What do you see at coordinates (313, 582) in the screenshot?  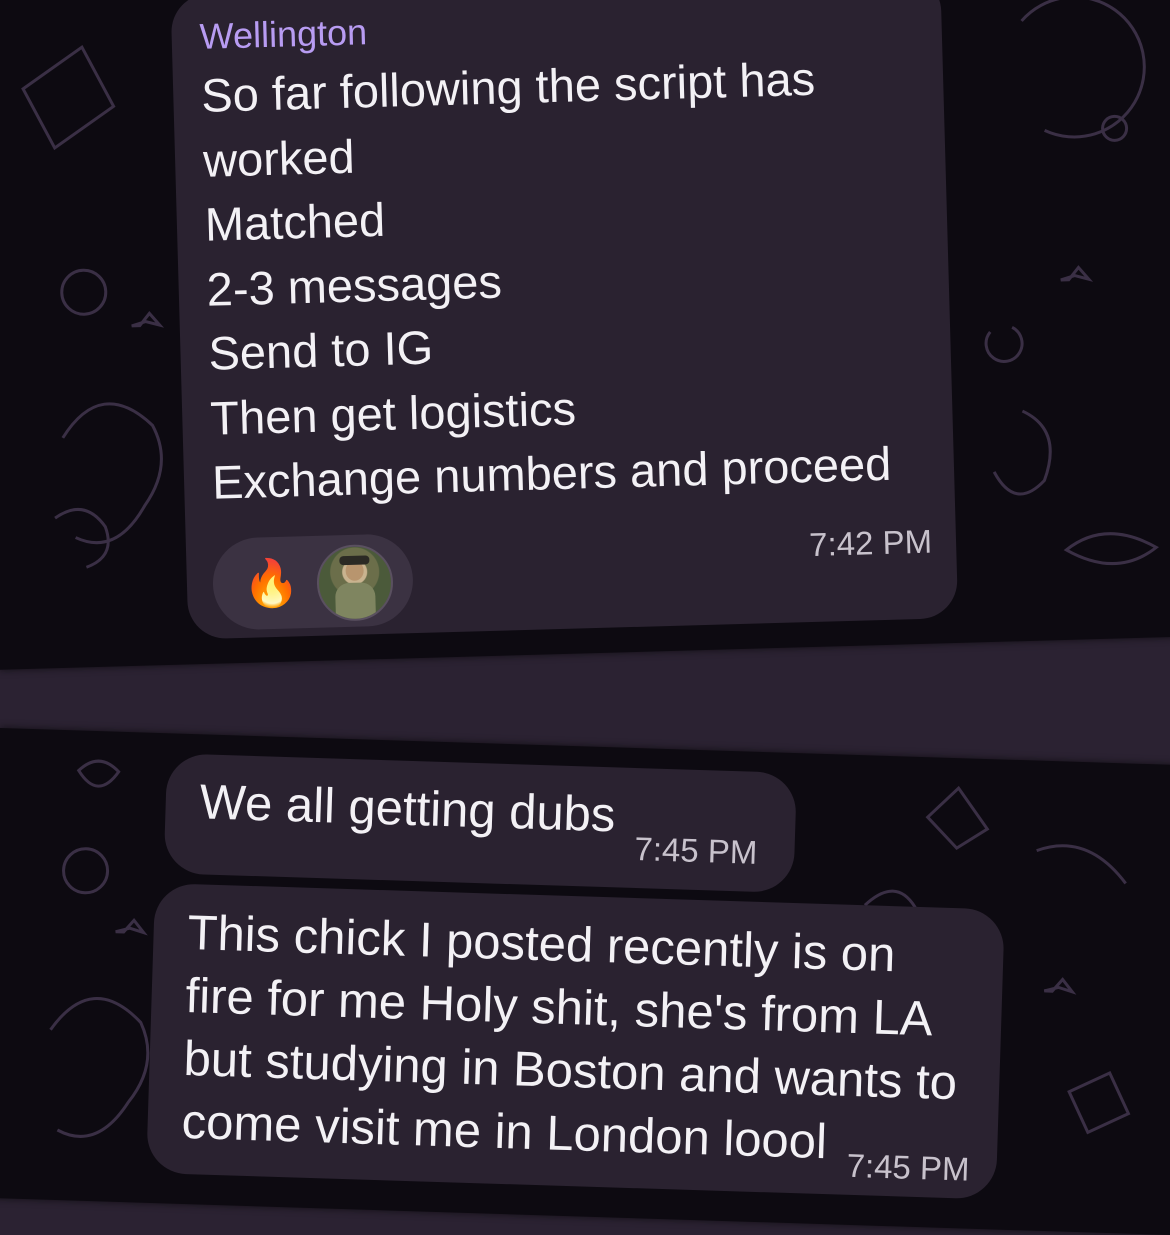 I see `reaction-pill: 🔥` at bounding box center [313, 582].